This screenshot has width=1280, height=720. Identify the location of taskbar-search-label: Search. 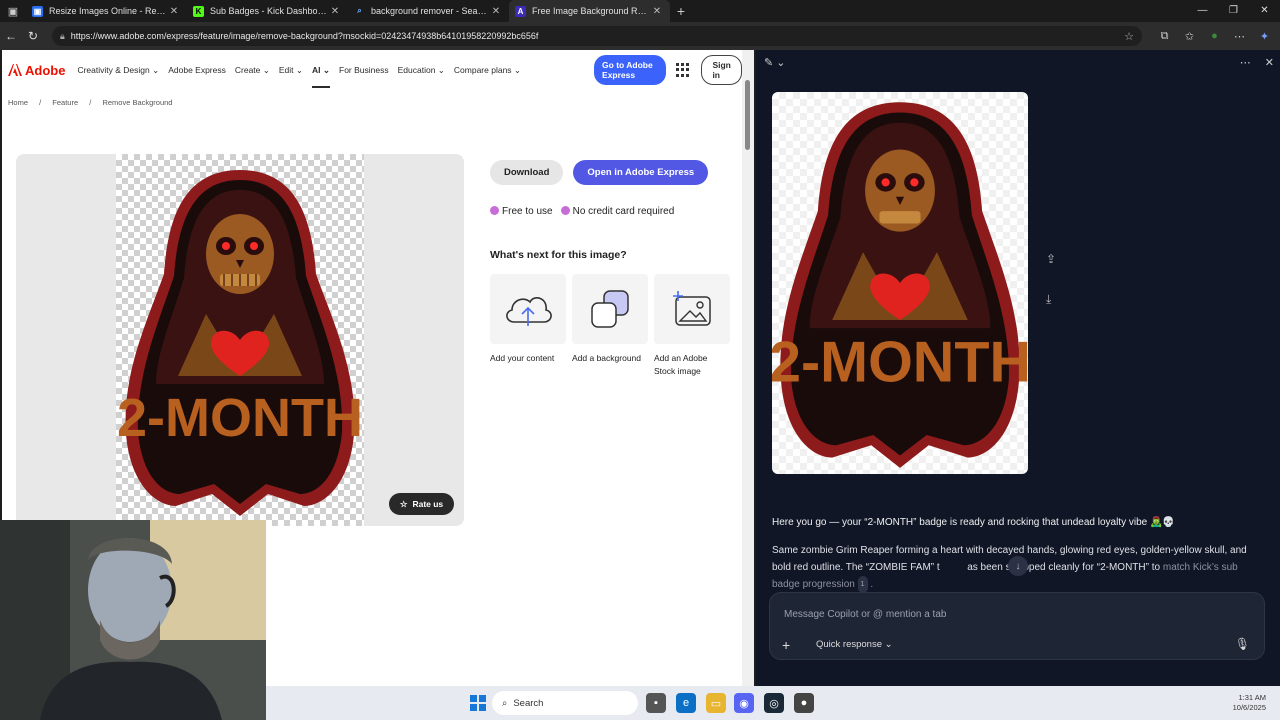
(528, 703).